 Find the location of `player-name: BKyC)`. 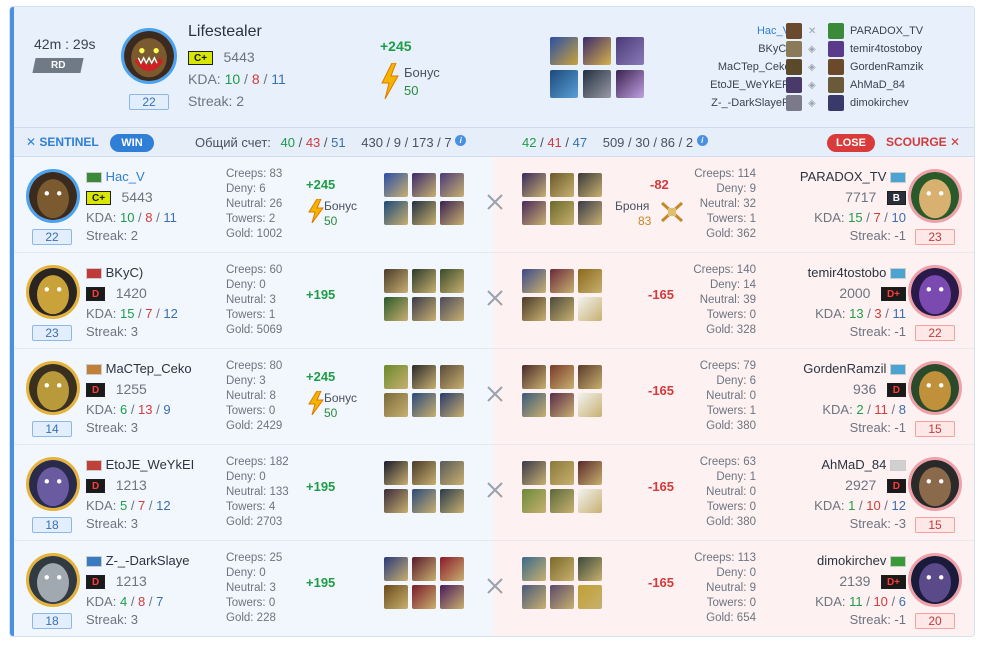

player-name: BKyC) is located at coordinates (149, 272).